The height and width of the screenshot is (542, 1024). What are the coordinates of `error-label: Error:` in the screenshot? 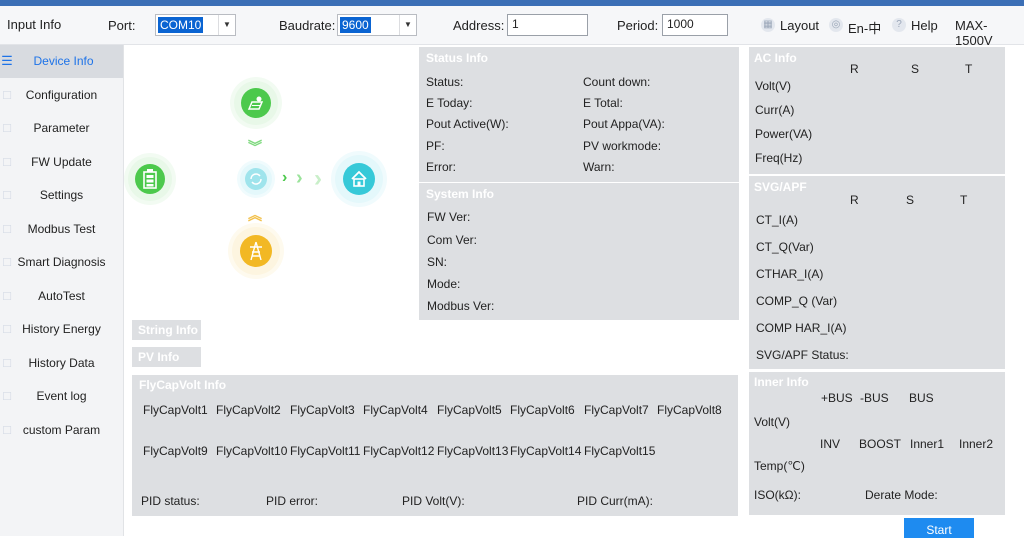 It's located at (441, 167).